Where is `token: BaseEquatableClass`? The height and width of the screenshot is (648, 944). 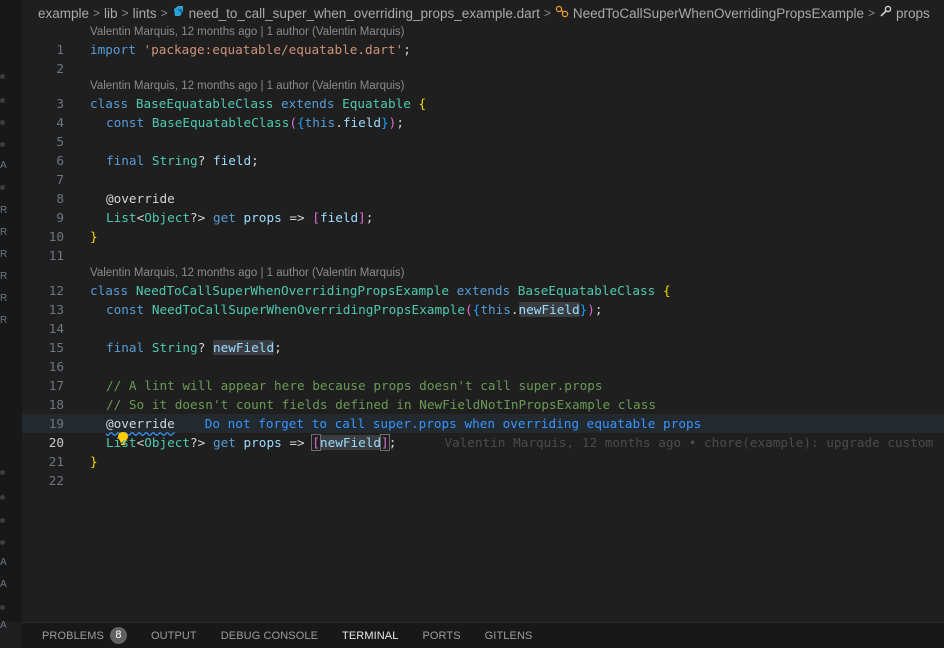
token: BaseEquatableClass is located at coordinates (586, 290).